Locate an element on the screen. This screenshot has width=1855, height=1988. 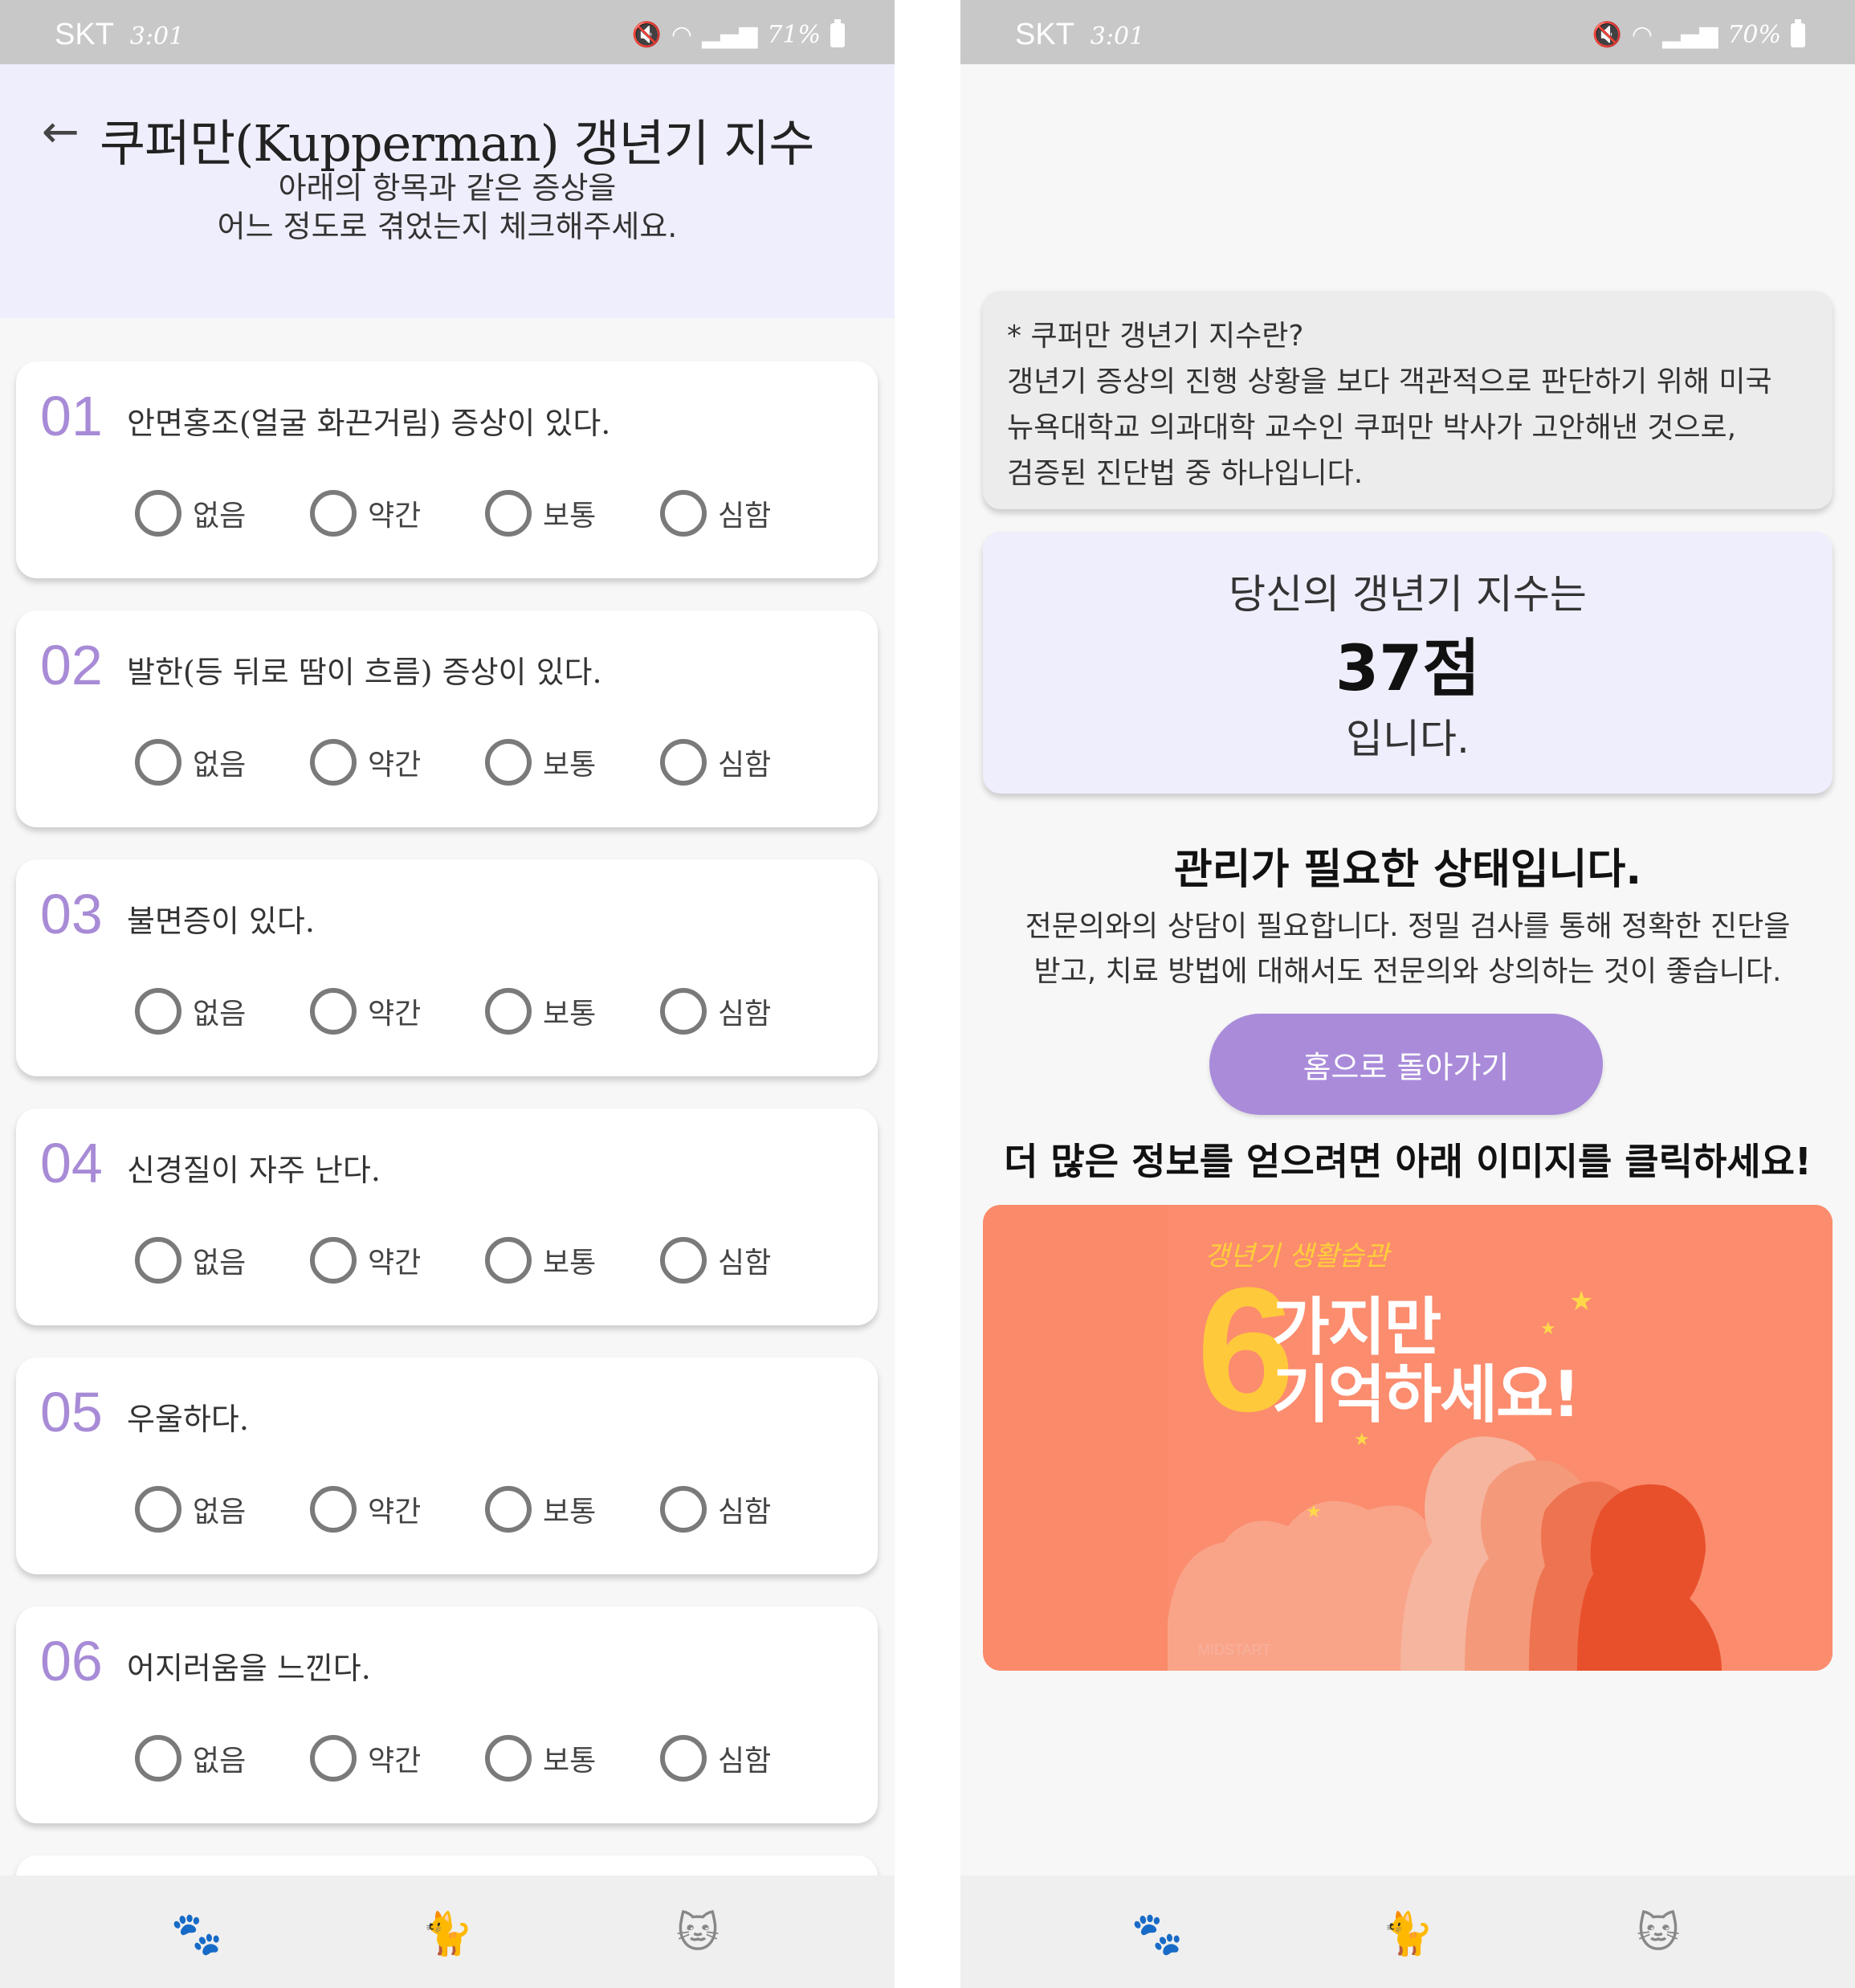
page-subtitle: 아래의 항목과 같은 증상을 어느 정도로 겪었는지 체크해주세요. is located at coordinates (447, 207).